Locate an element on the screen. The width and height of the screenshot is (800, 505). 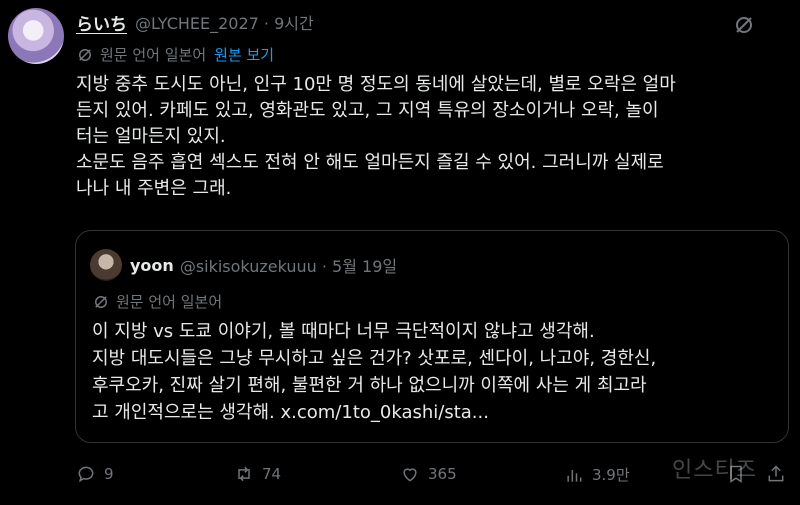
share-icon is located at coordinates (776, 474).